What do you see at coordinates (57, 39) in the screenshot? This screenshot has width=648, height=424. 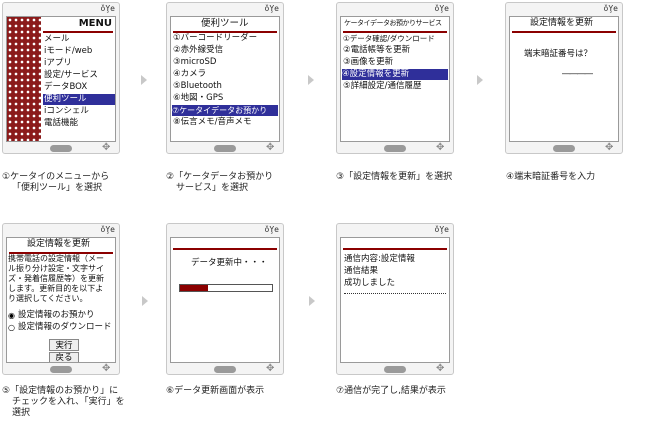 I see `menu-item-mail: メール` at bounding box center [57, 39].